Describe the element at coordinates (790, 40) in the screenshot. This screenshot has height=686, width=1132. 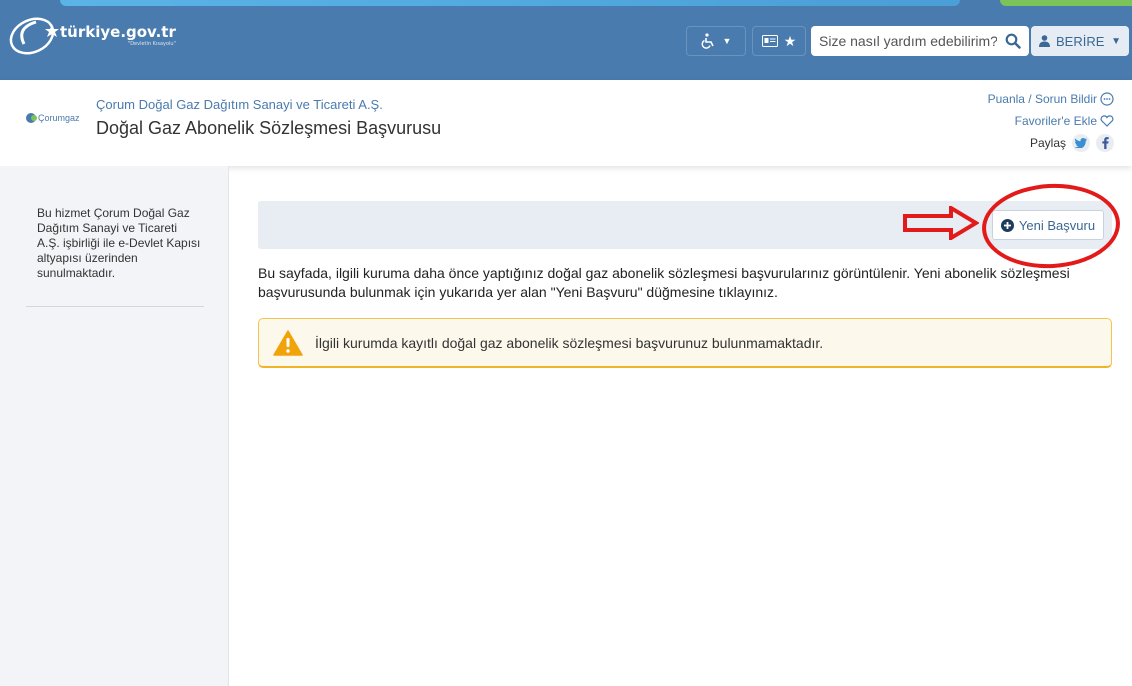
I see `star-icon: ★` at that location.